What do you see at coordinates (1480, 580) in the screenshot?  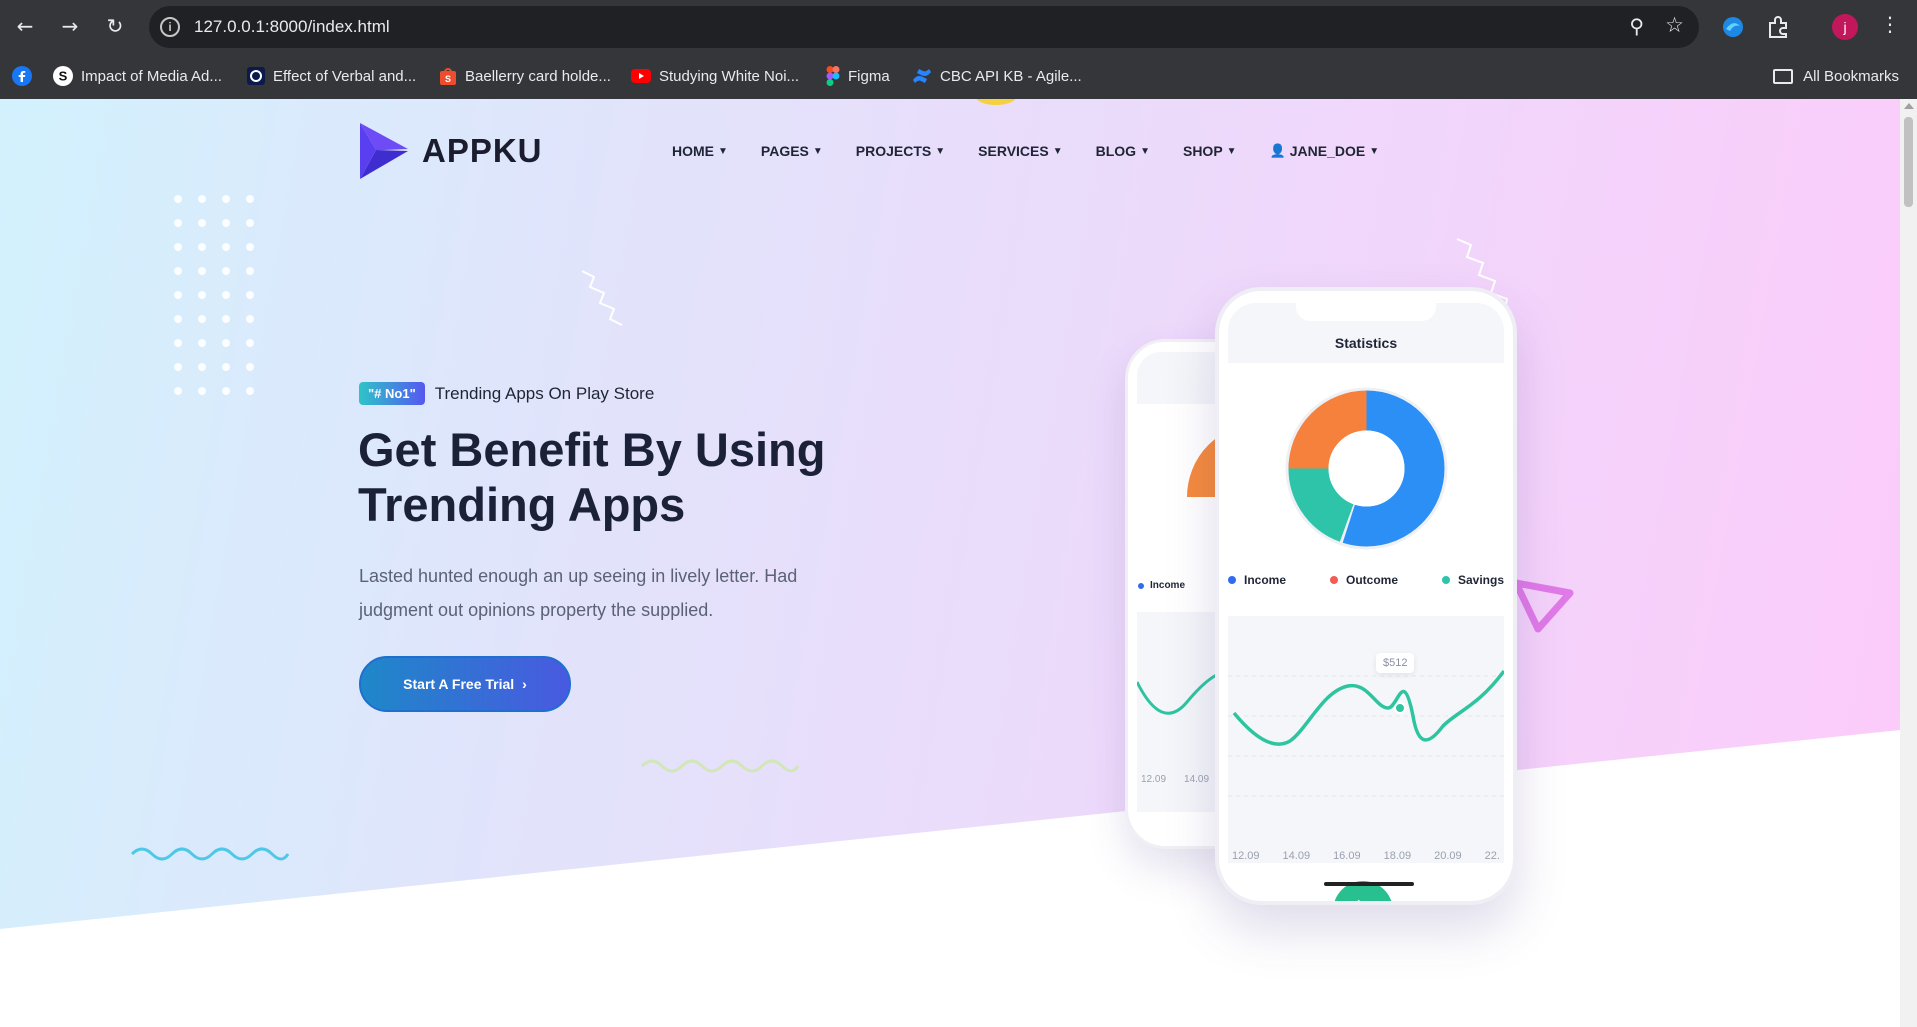 I see `legend-label: Savings` at bounding box center [1480, 580].